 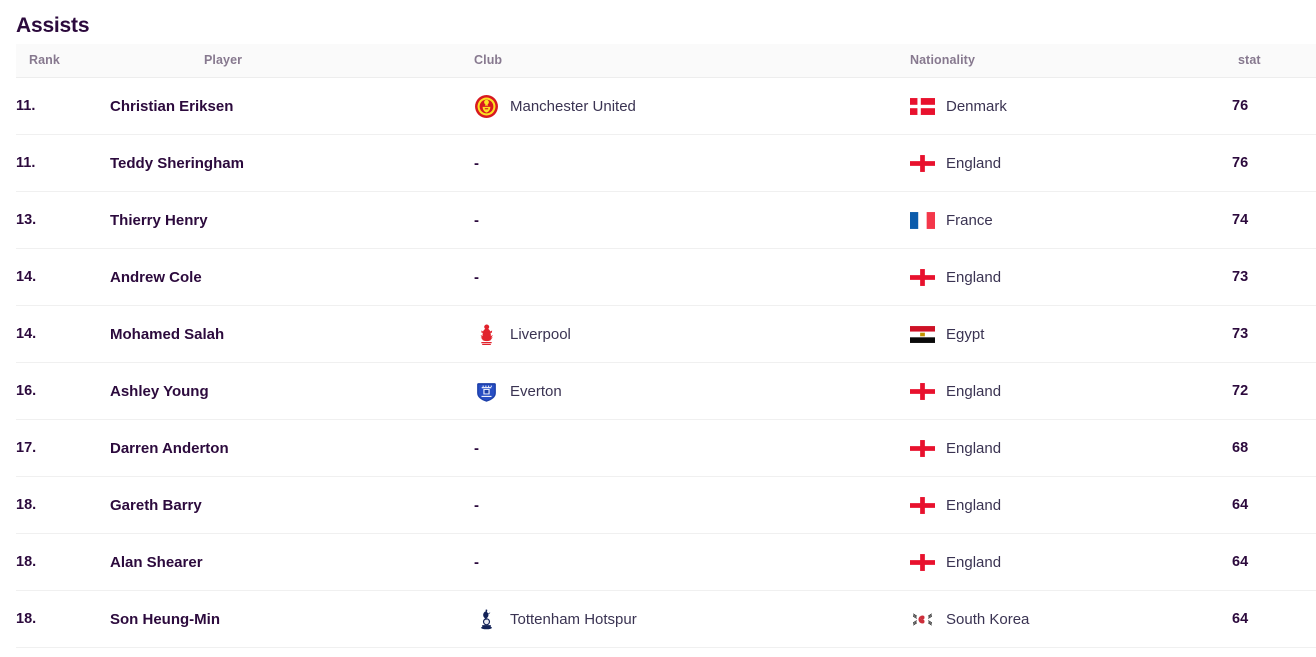 What do you see at coordinates (63, 163) in the screenshot?
I see `cell-rank: 11.` at bounding box center [63, 163].